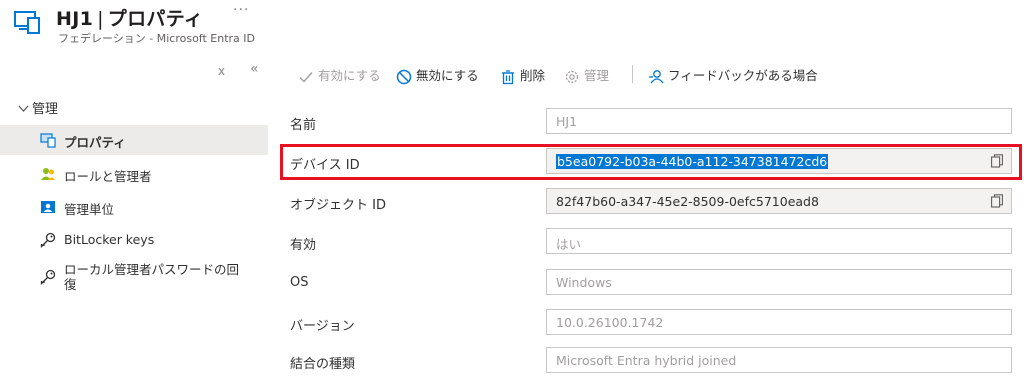 The height and width of the screenshot is (380, 1024). I want to click on trash-icon, so click(508, 76).